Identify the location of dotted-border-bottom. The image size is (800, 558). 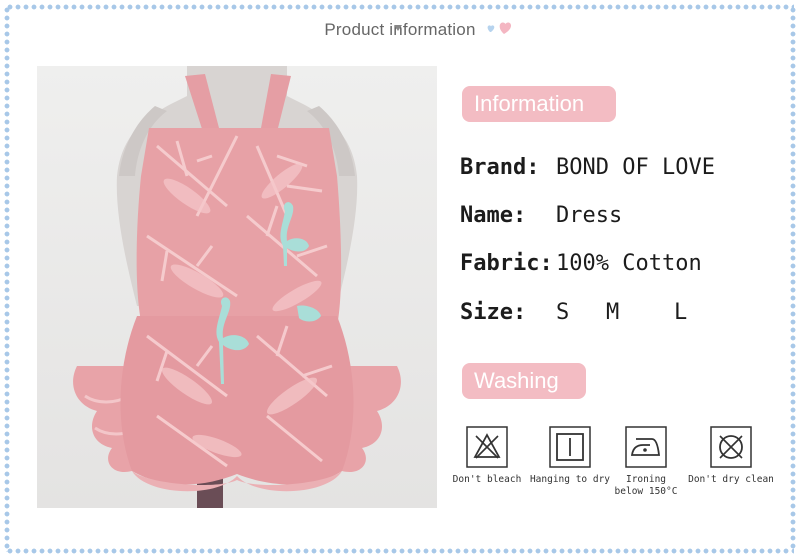
(400, 551).